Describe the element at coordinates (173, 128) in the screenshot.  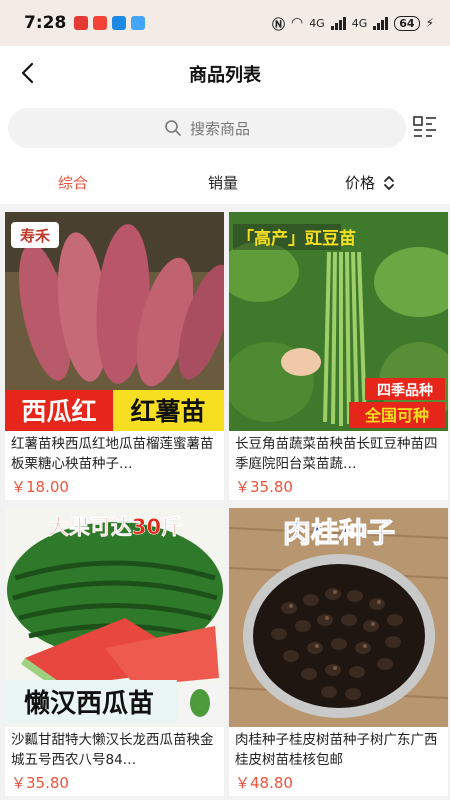
I see `search-icon` at that location.